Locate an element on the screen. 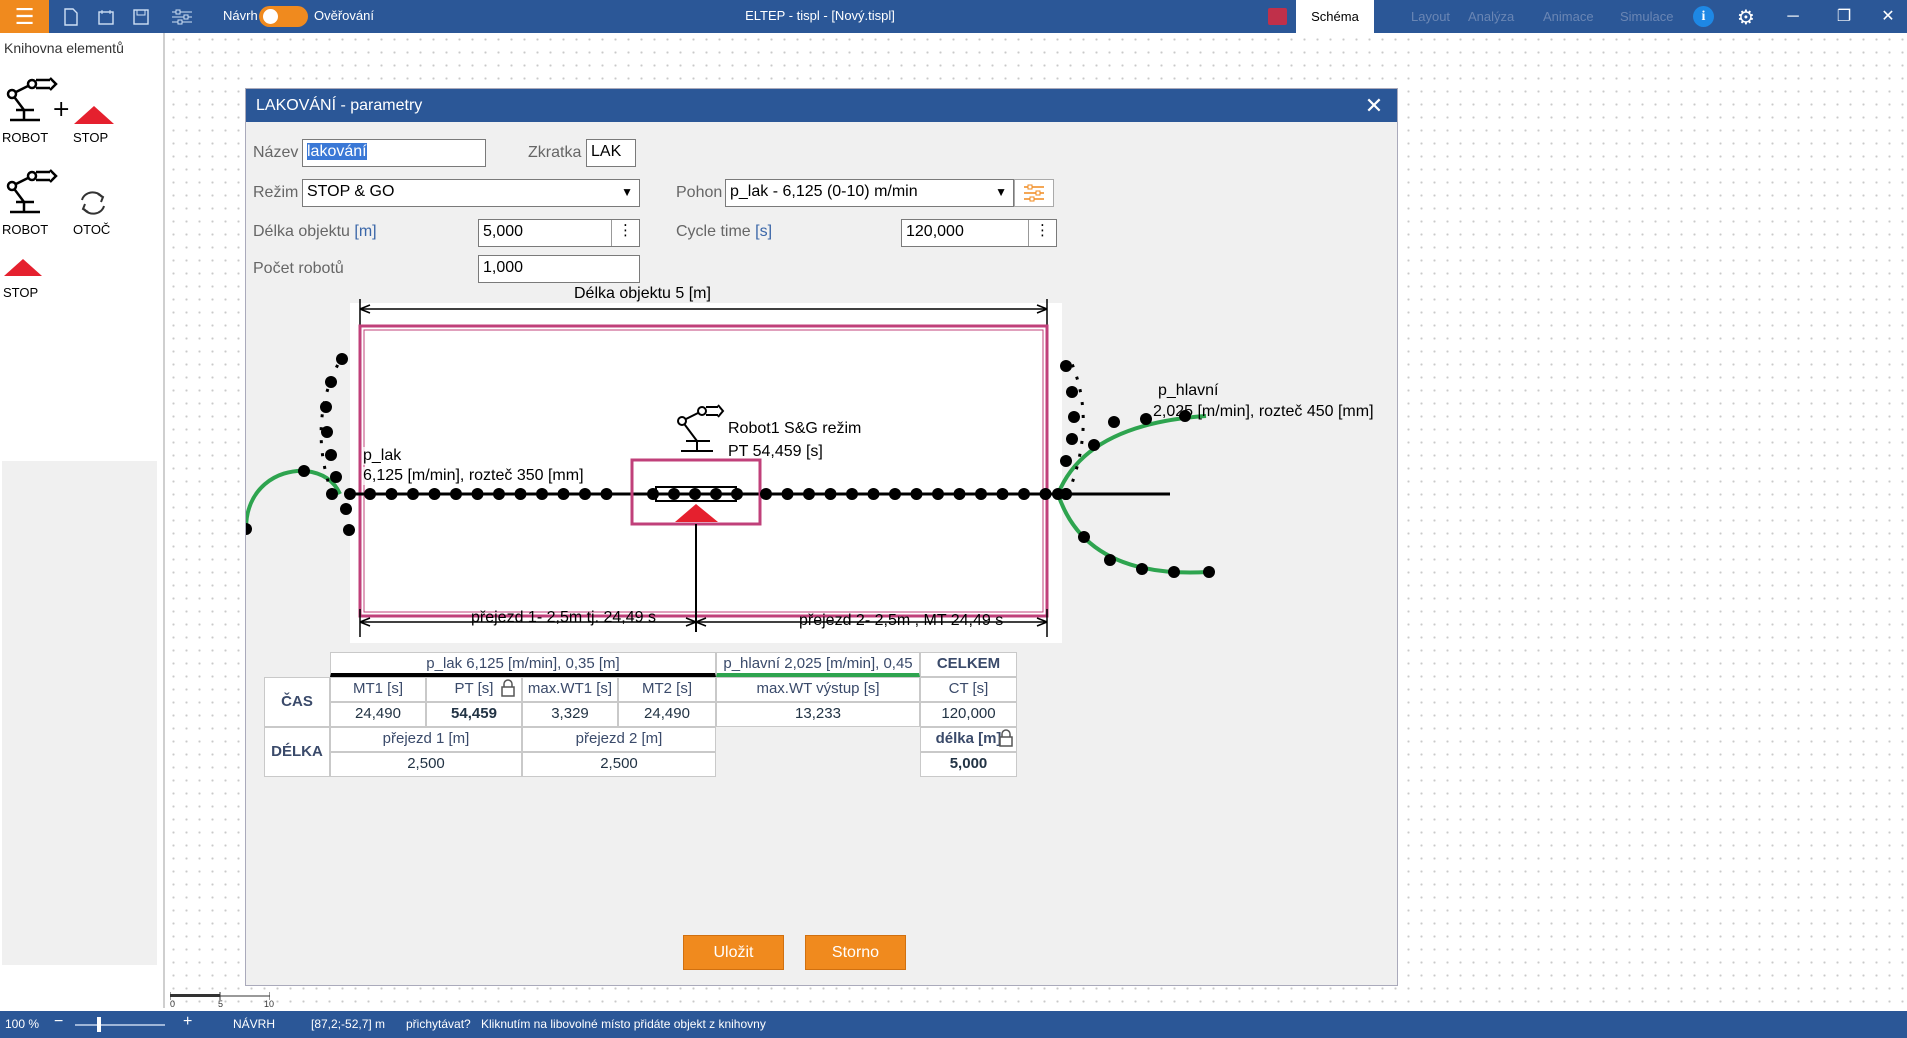  header-prejezd1: přejezd 1 [m] is located at coordinates (426, 739).